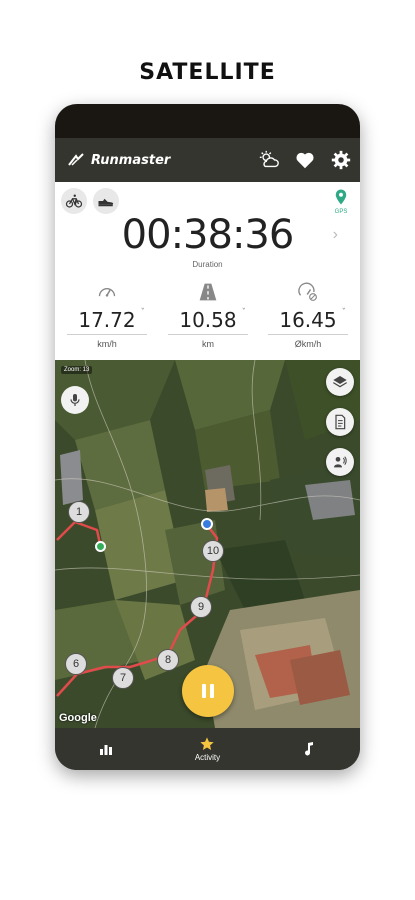 This screenshot has height=900, width=415. Describe the element at coordinates (207, 524) in the screenshot. I see `current-position-marker` at that location.